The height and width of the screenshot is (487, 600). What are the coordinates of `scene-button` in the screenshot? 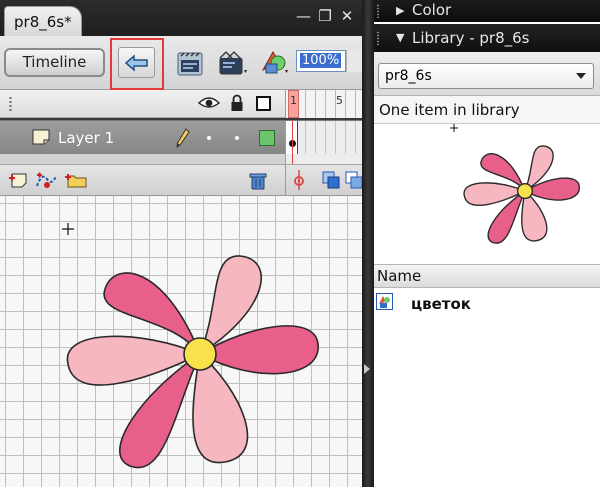 It's located at (190, 62).